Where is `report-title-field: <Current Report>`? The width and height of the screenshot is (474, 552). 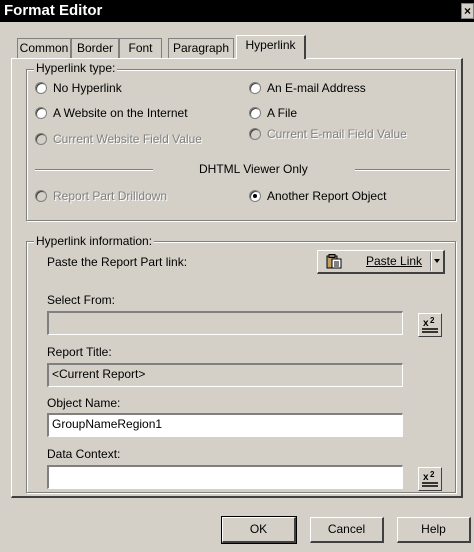
report-title-field: <Current Report> is located at coordinates (225, 375).